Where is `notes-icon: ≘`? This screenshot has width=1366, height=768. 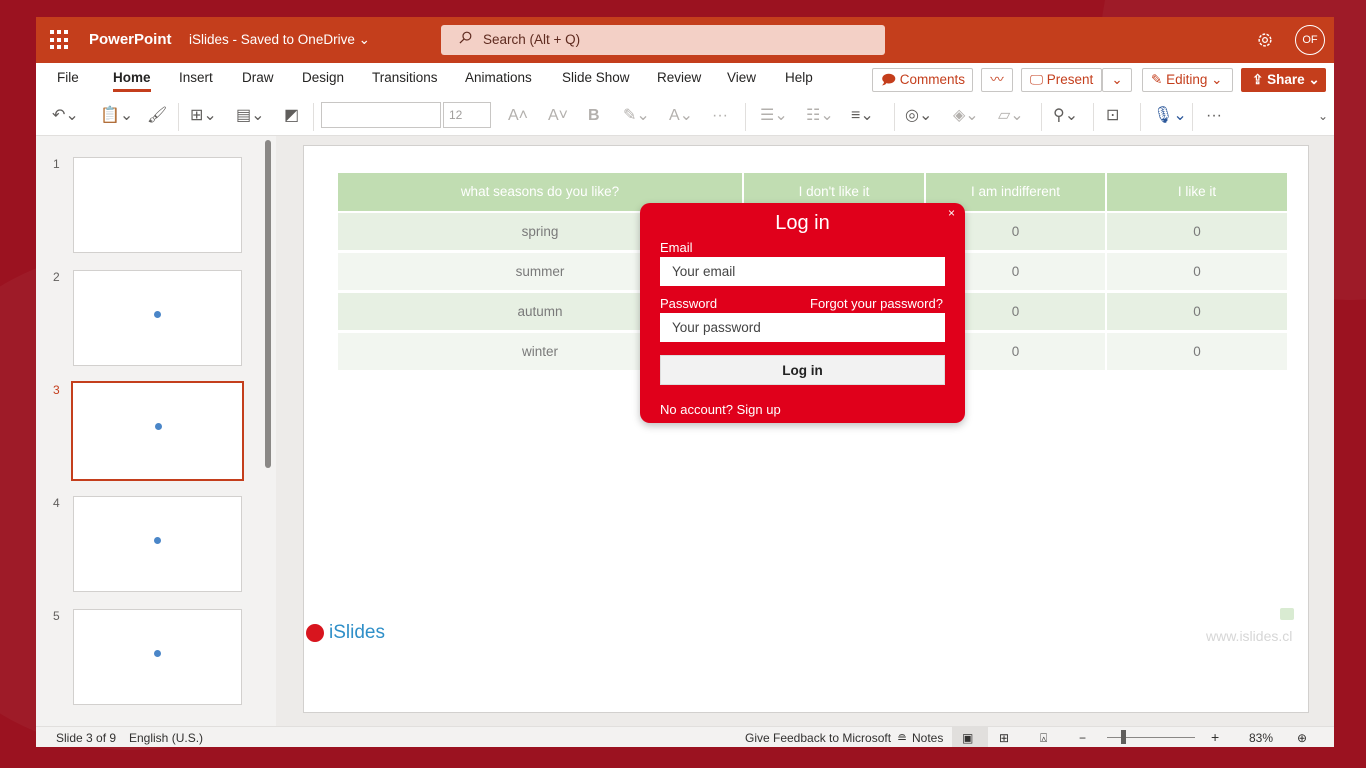
notes-icon: ≘ is located at coordinates (902, 738).